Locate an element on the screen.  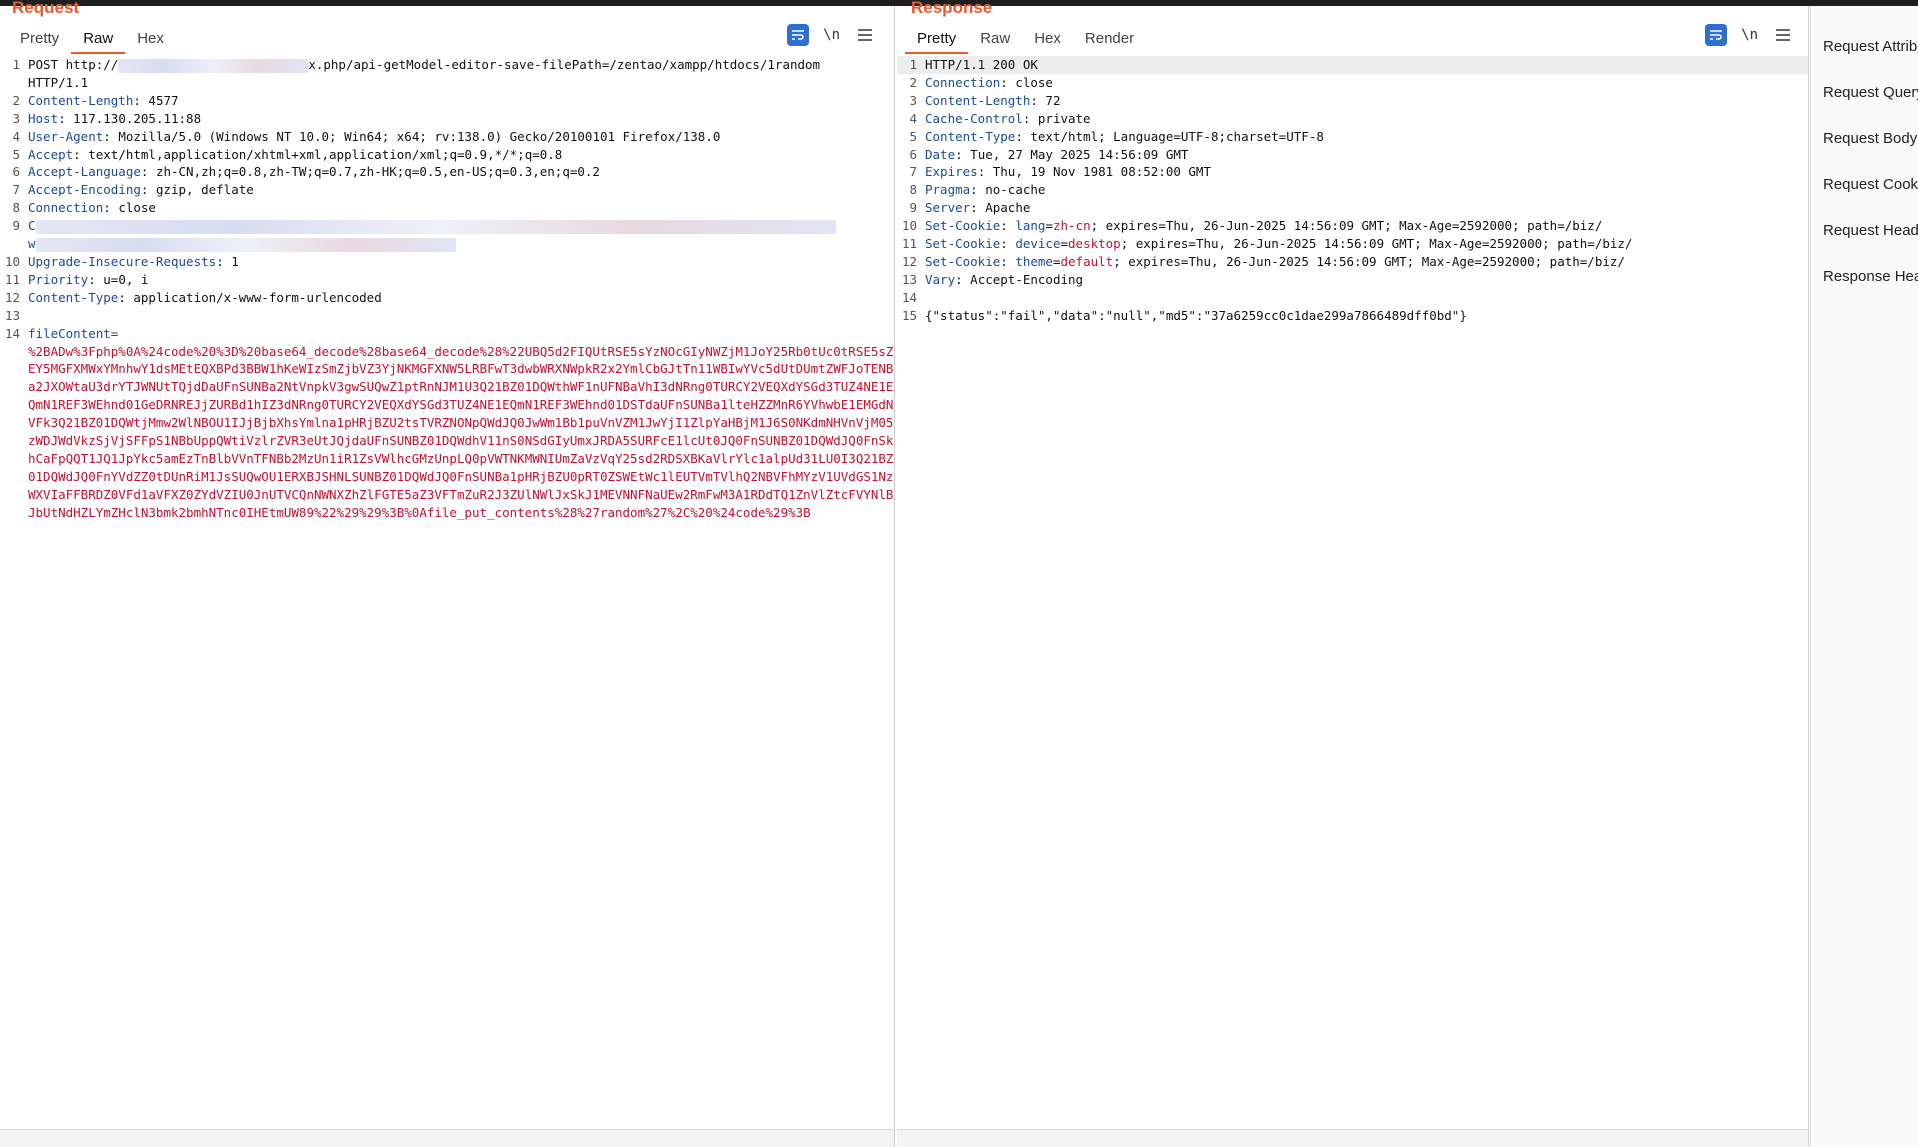
response-header: 7 Expires: Thu, 19 Nov 1981 08:52:00 GMT is located at coordinates (1060, 172).